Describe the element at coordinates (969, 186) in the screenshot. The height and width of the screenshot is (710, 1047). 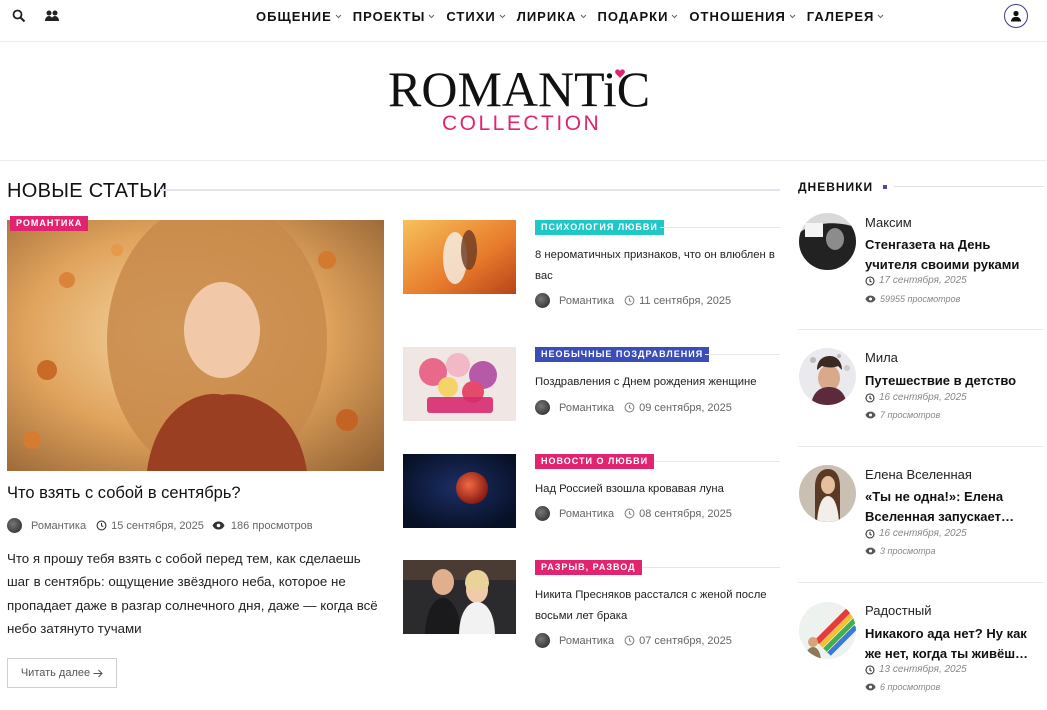
I see `sidebar-divider` at that location.